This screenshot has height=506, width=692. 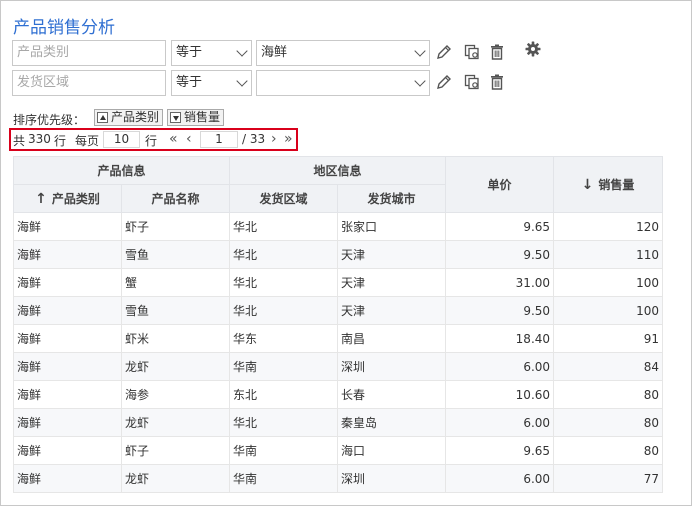 I want to click on sort-button-category: 产品类别, so click(x=129, y=117).